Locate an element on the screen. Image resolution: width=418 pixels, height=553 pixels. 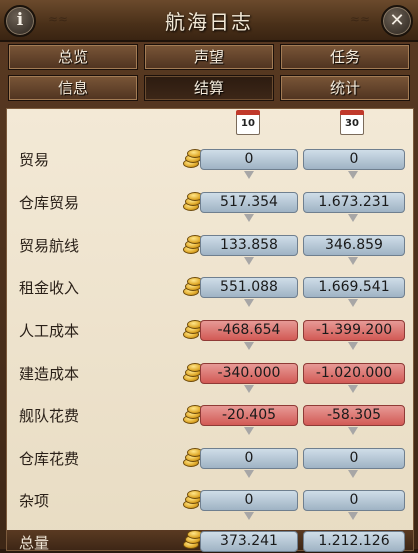
row-label-rent-income: 租金收入 is located at coordinates (49, 288).